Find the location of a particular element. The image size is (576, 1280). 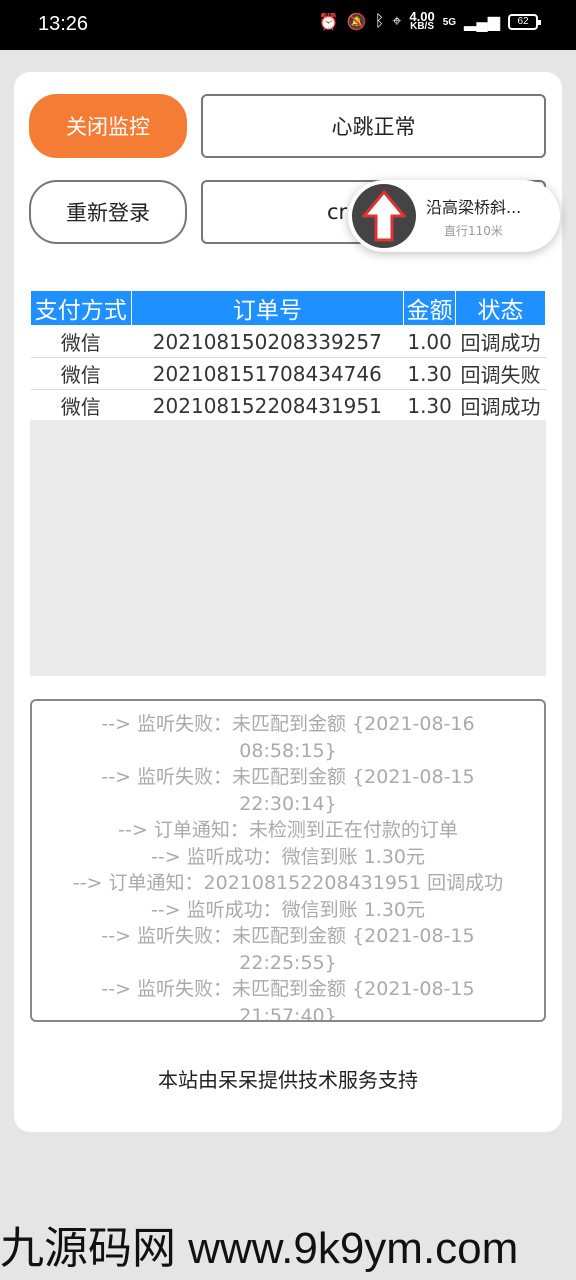

signal-icon: ▂▄▆ is located at coordinates (482, 22).